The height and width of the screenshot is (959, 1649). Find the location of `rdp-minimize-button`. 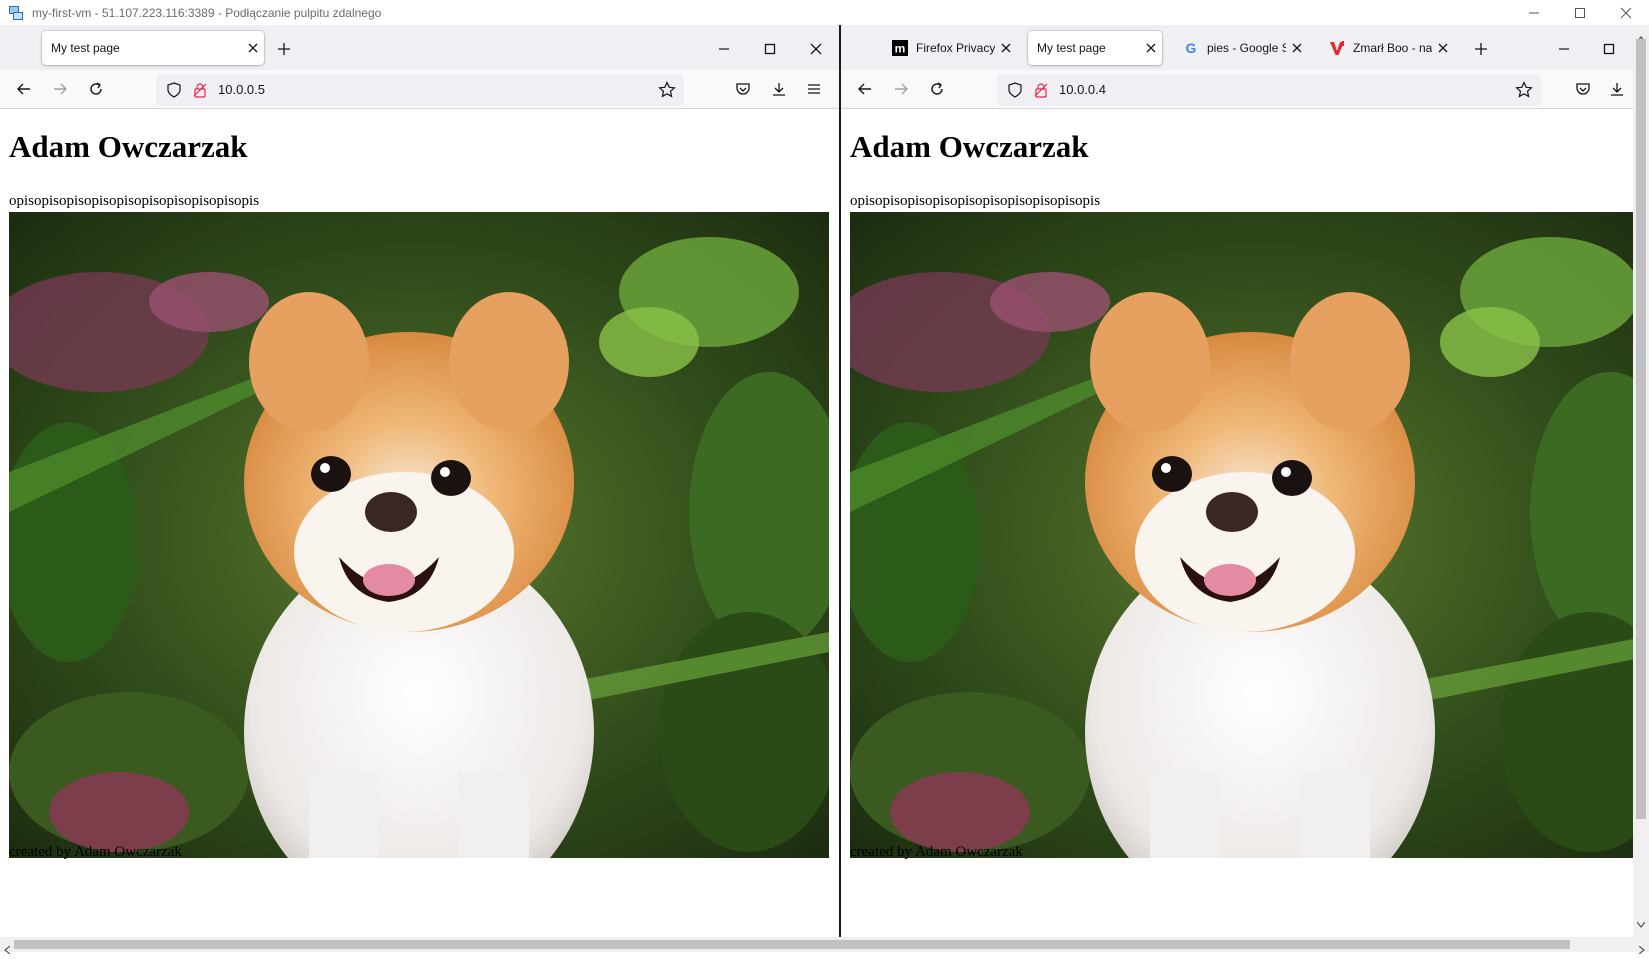

rdp-minimize-button is located at coordinates (1534, 12).